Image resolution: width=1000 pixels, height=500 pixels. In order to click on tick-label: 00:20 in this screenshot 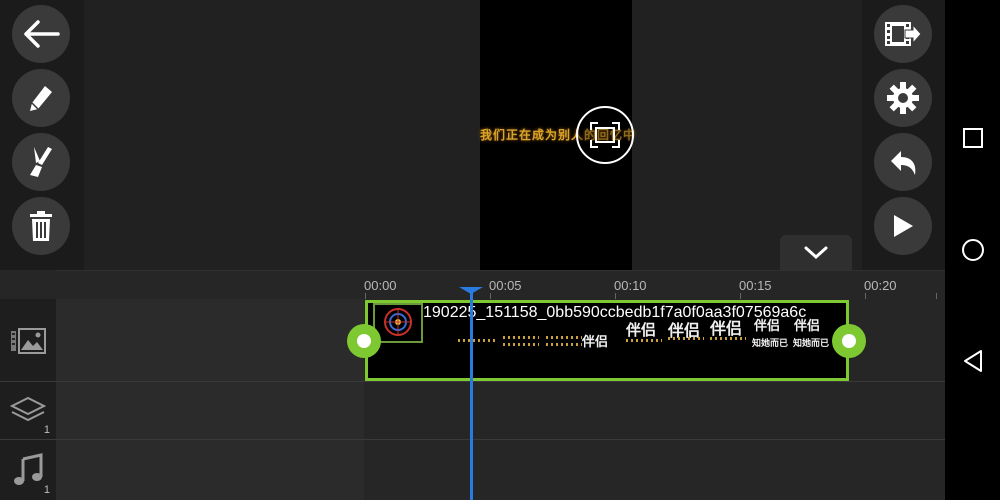, I will do `click(880, 285)`.